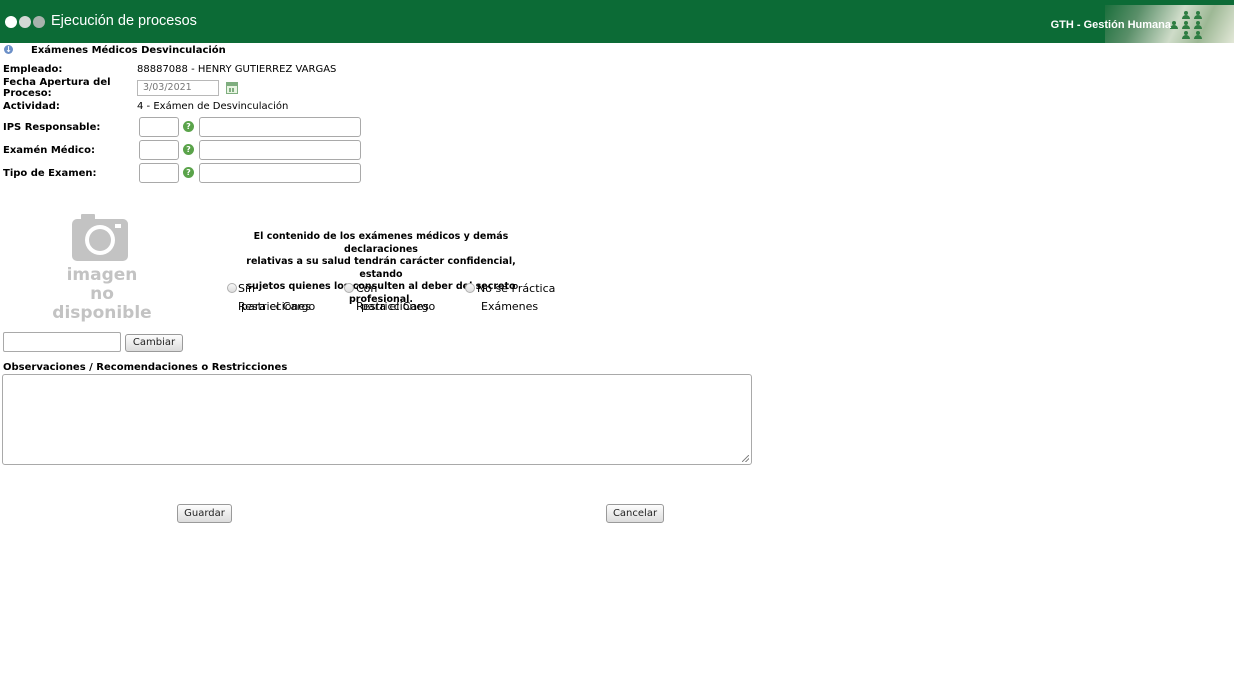 The height and width of the screenshot is (698, 1234). Describe the element at coordinates (159, 150) in the screenshot. I see `examen-code-input` at that location.